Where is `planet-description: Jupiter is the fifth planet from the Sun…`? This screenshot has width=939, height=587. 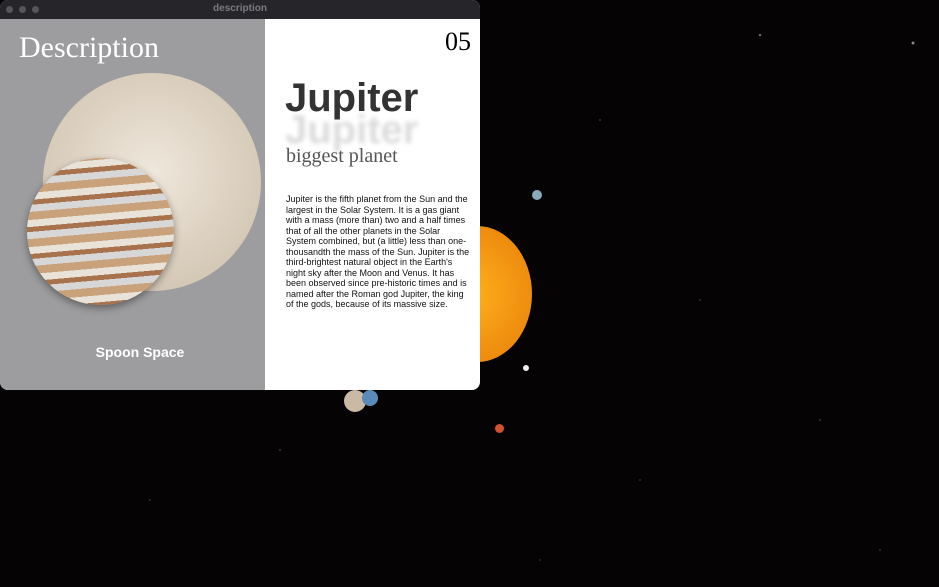 planet-description: Jupiter is the fifth planet from the Sun… is located at coordinates (378, 251).